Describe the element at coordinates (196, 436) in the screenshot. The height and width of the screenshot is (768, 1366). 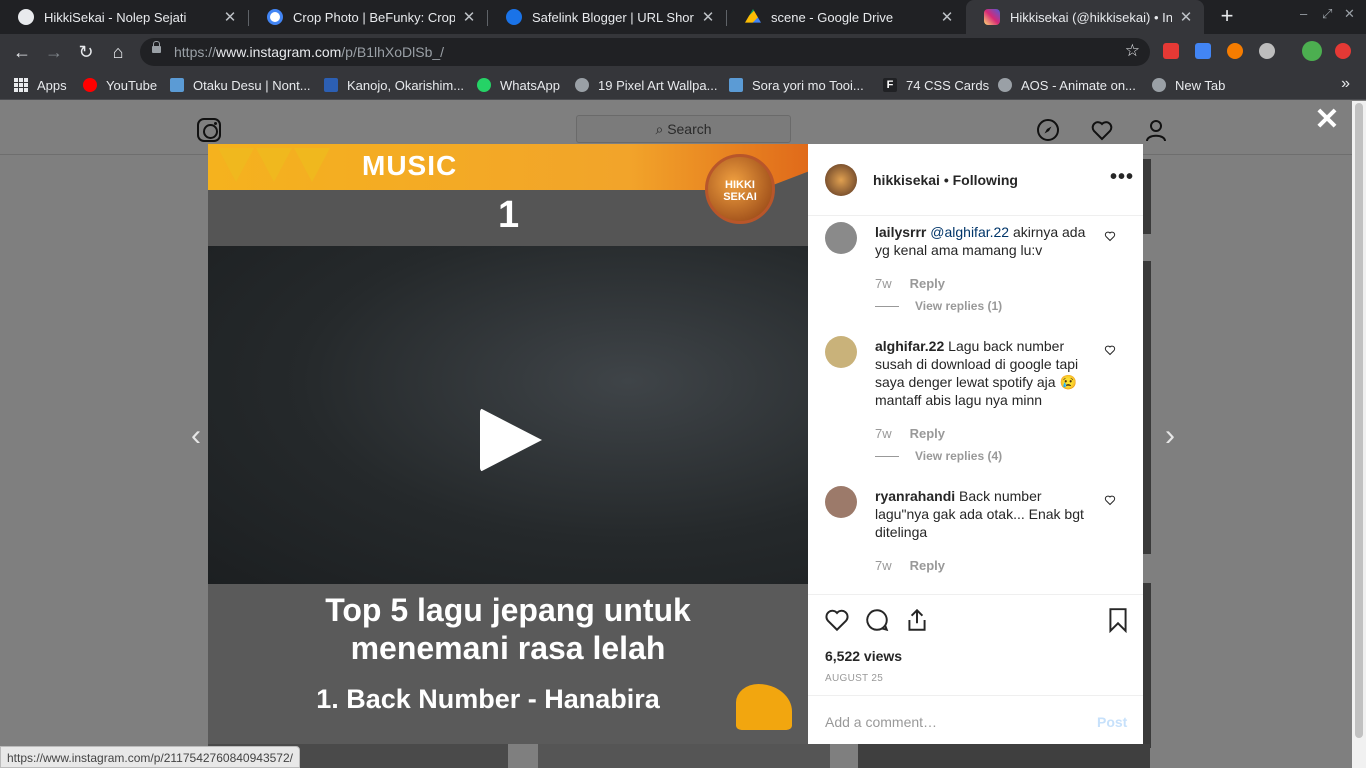
I see `previous-post-arrow-icon: ‹` at that location.